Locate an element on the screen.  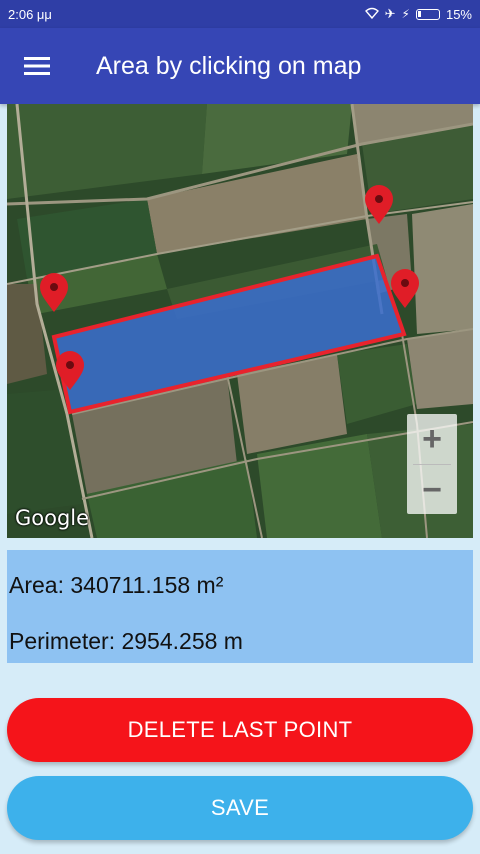
zoom-controls: + − is located at coordinates (432, 464).